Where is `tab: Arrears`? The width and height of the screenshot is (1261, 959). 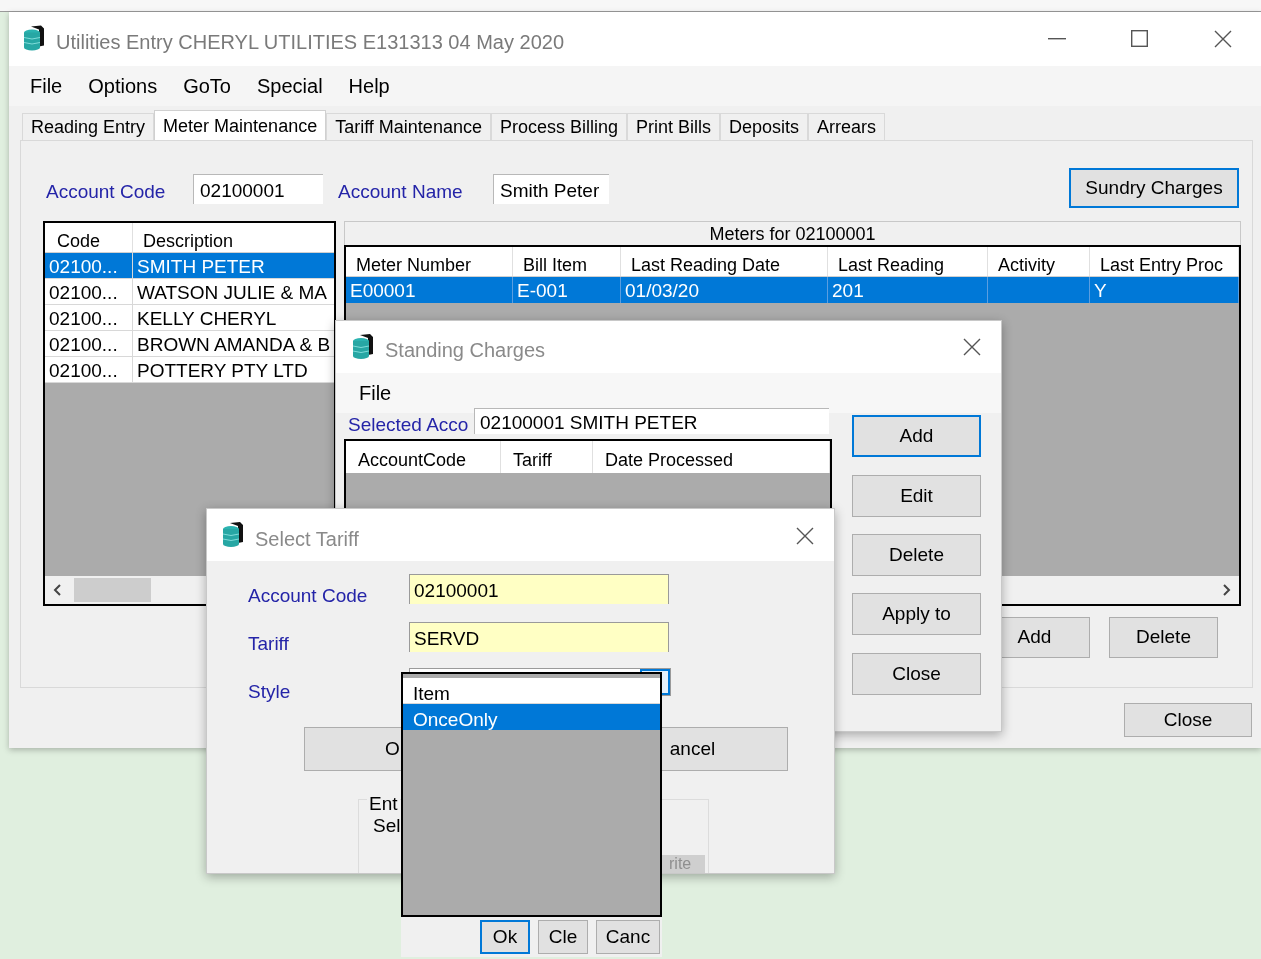
tab: Arrears is located at coordinates (847, 127).